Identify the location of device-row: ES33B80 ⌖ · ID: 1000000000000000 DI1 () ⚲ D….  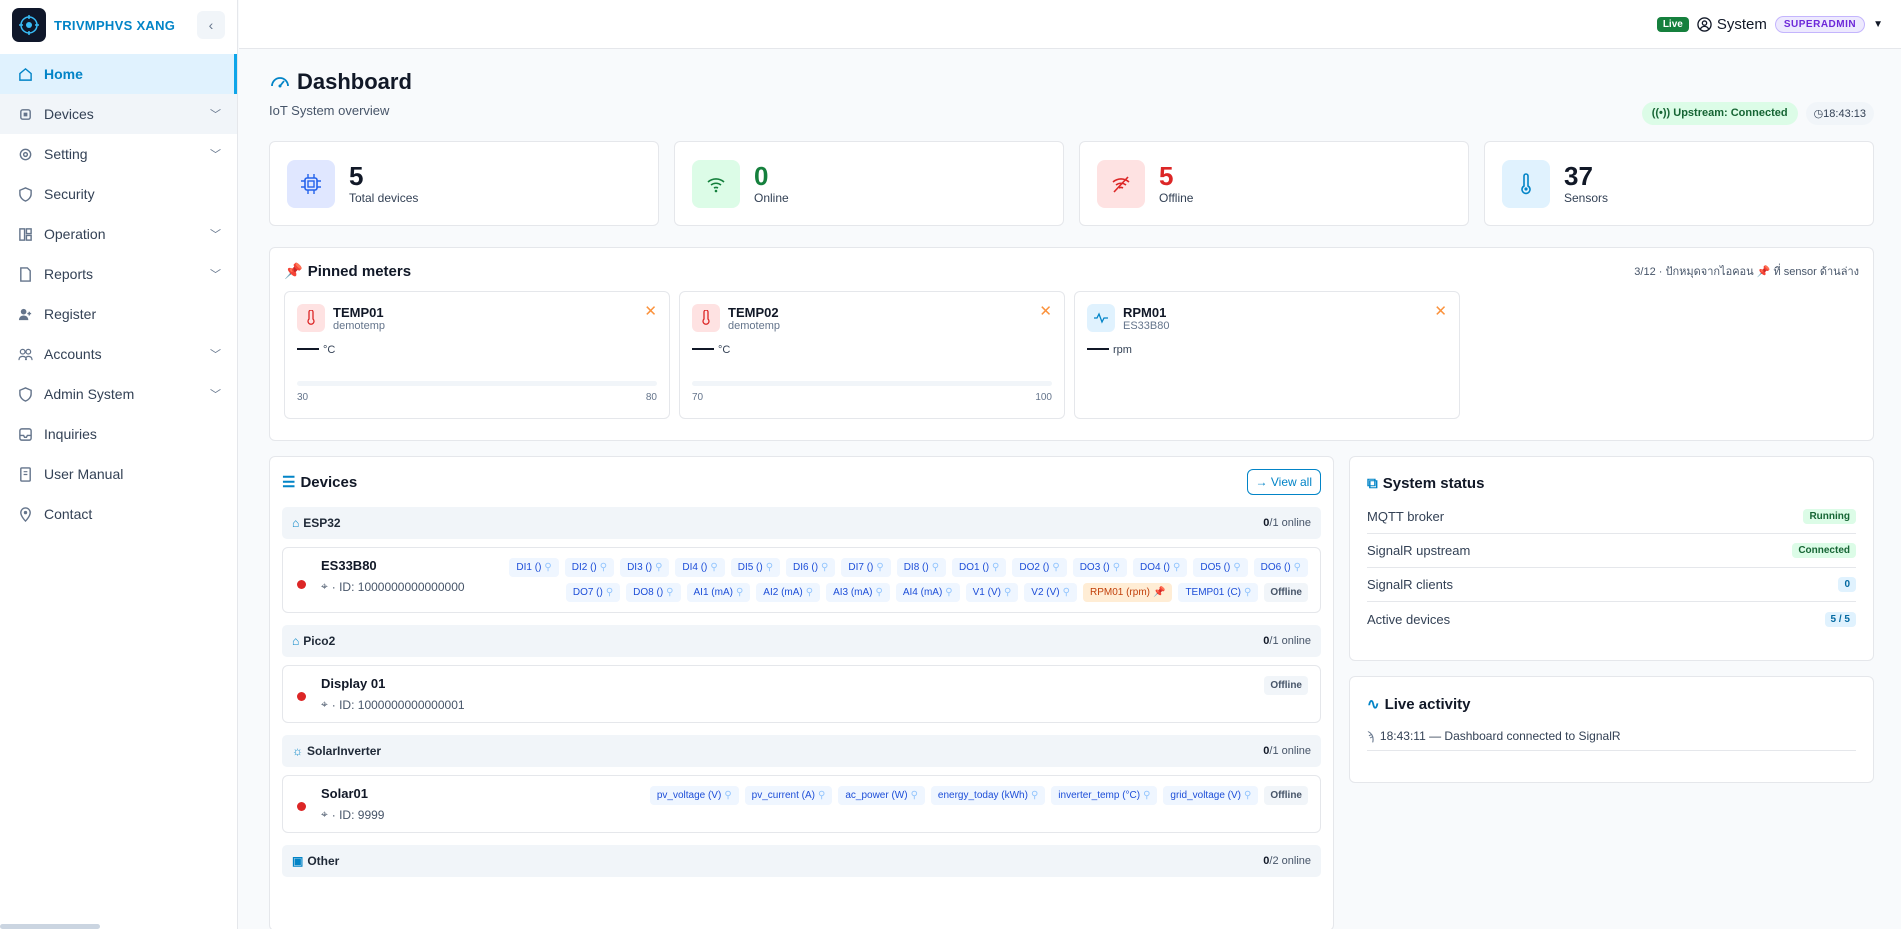
(801, 580).